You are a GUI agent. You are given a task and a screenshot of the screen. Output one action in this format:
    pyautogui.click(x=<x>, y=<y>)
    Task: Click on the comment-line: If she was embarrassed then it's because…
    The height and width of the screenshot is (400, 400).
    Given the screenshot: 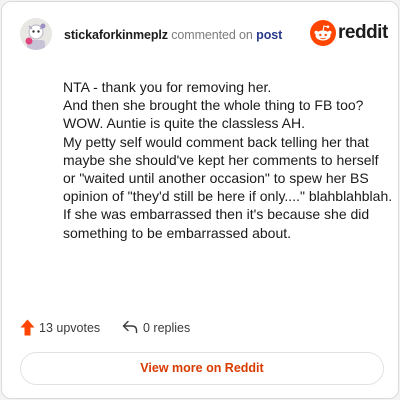 What is the action you would take?
    pyautogui.click(x=216, y=223)
    